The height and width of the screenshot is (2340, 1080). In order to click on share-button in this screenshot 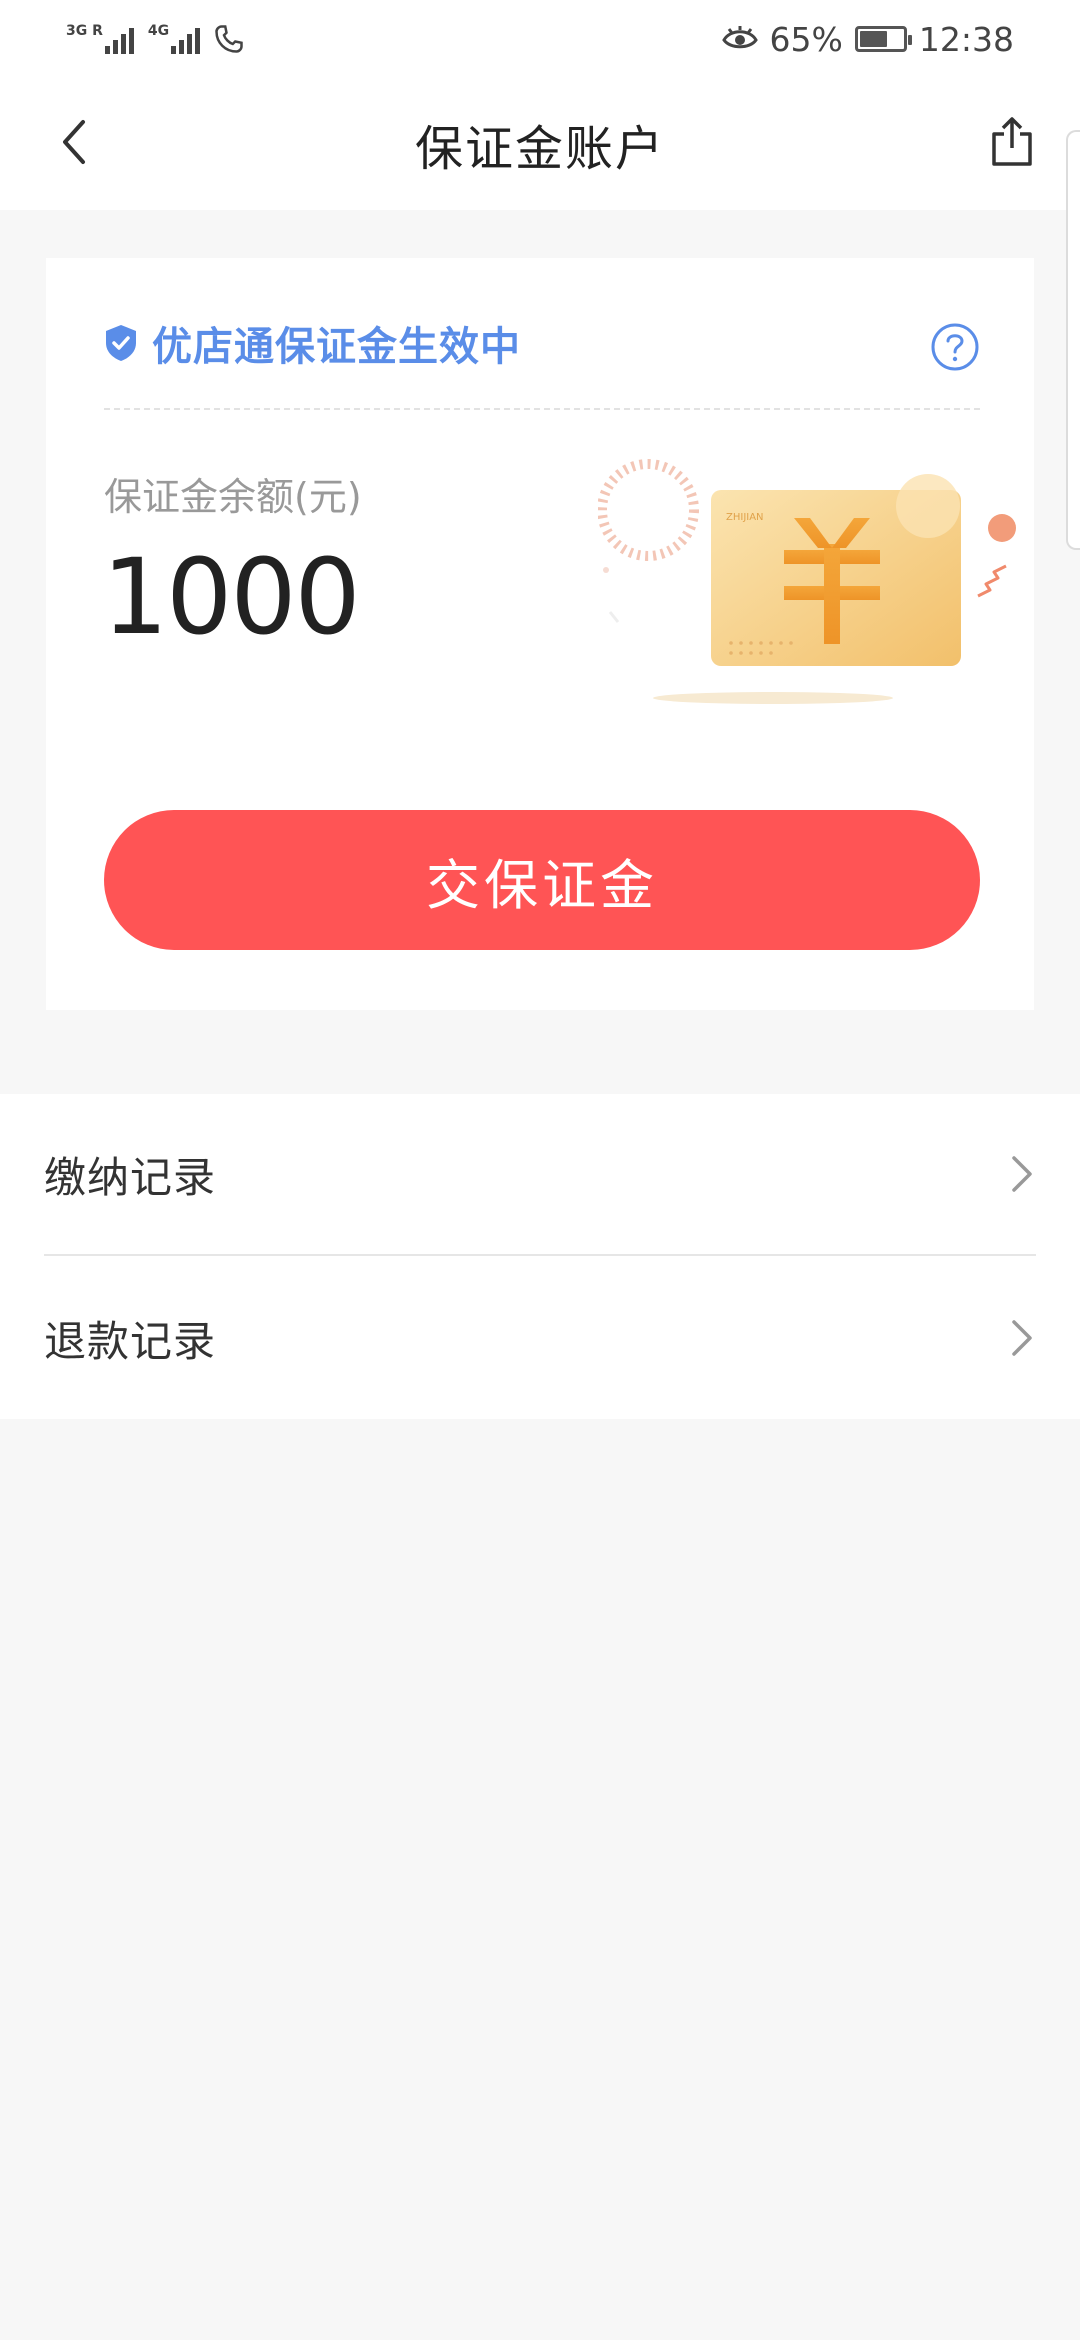, I will do `click(1012, 142)`.